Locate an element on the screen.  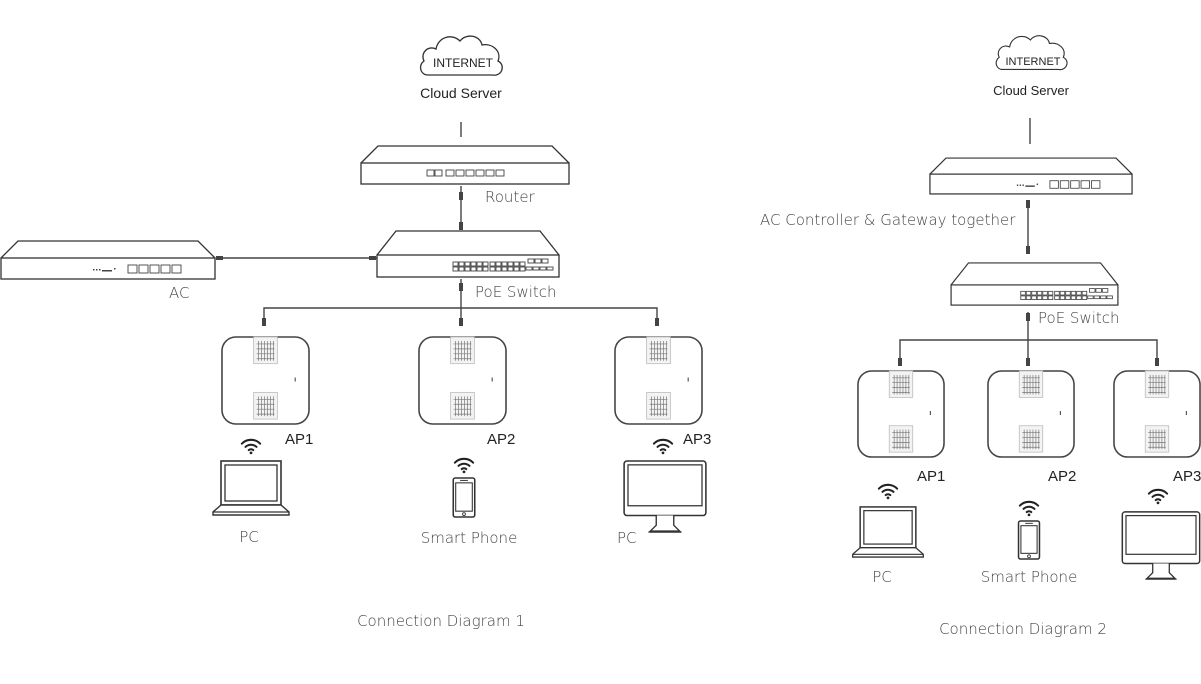
poe-switch-1: PoE Switch is located at coordinates (468, 265).